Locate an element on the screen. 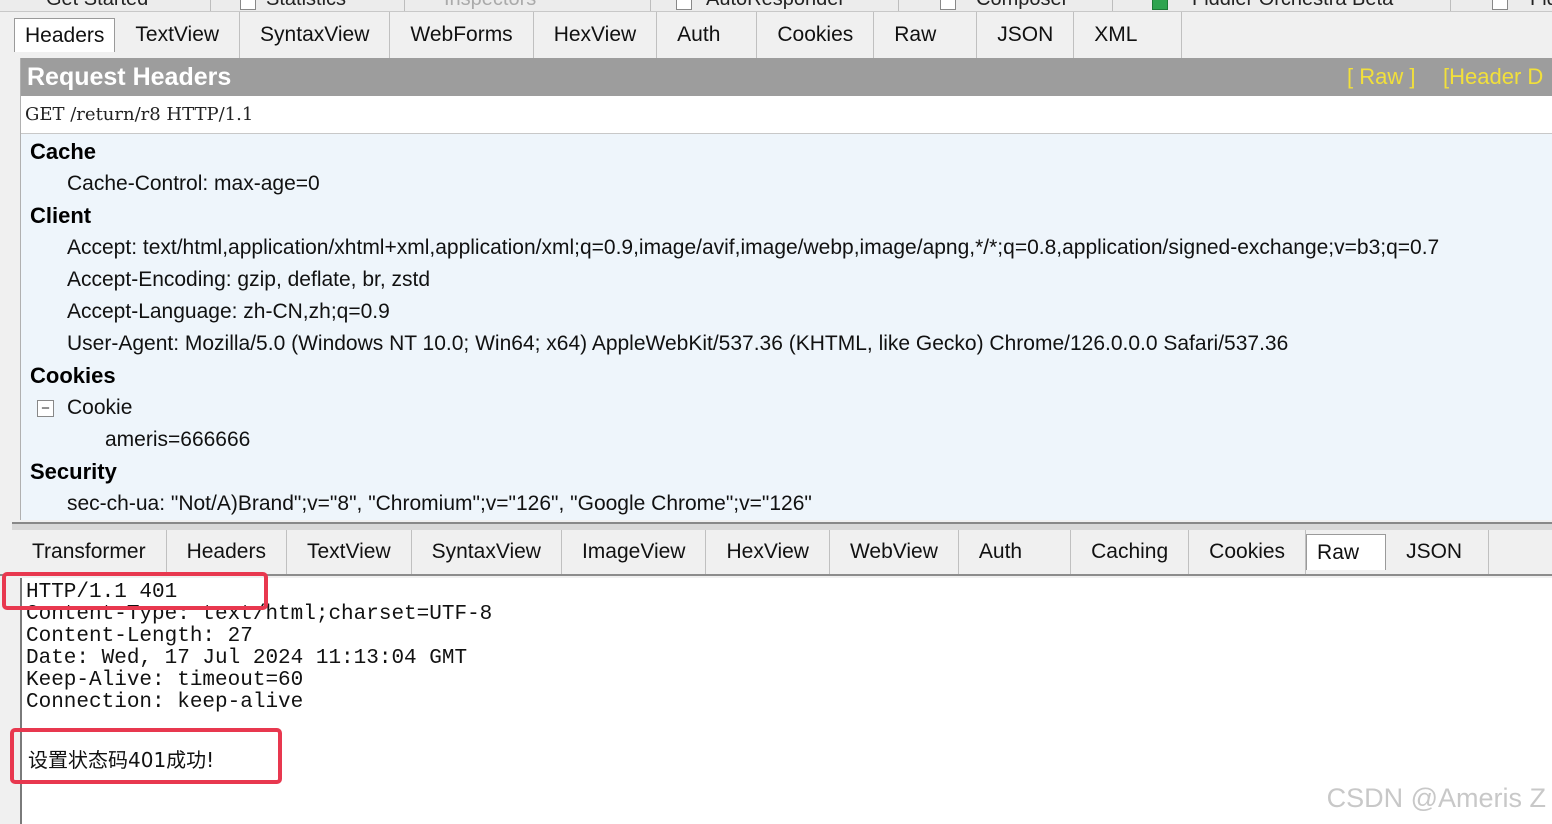 This screenshot has width=1552, height=824. resp-tab-headers: Headers is located at coordinates (227, 552).